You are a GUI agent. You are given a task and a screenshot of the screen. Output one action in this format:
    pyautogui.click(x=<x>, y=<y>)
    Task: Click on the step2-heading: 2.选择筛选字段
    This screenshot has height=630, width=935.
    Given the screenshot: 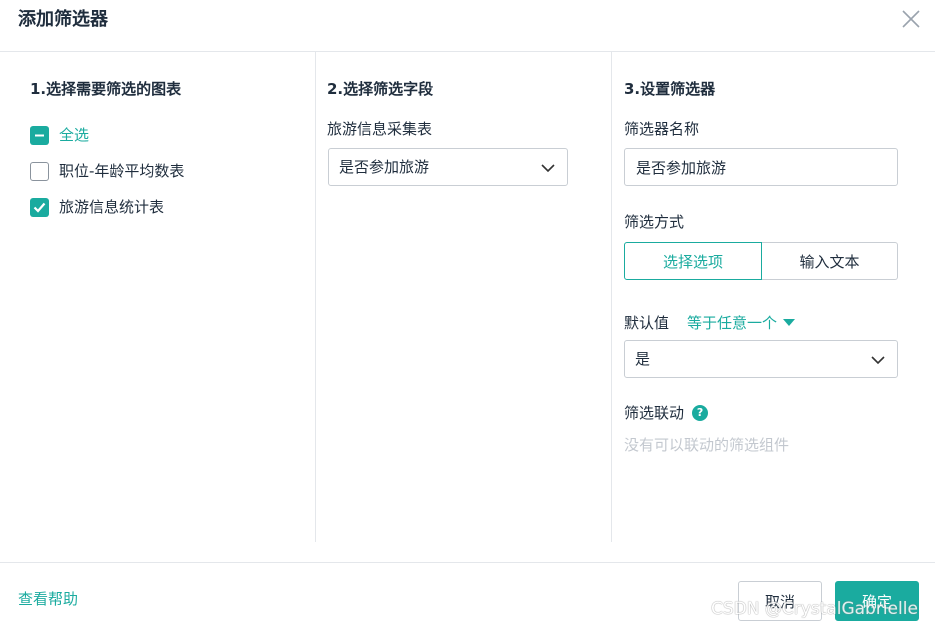 What is the action you would take?
    pyautogui.click(x=380, y=89)
    